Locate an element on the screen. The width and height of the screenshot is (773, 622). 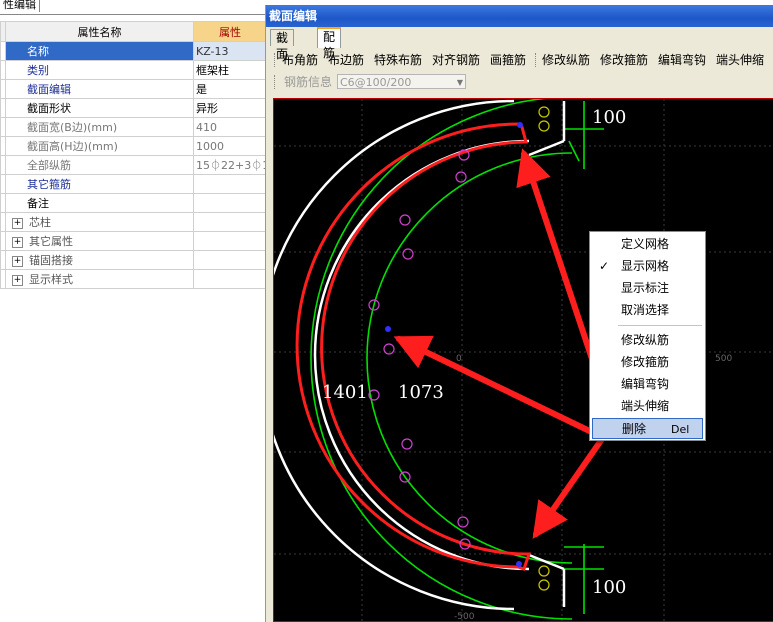
dim-label-top: 100 is located at coordinates (609, 117).